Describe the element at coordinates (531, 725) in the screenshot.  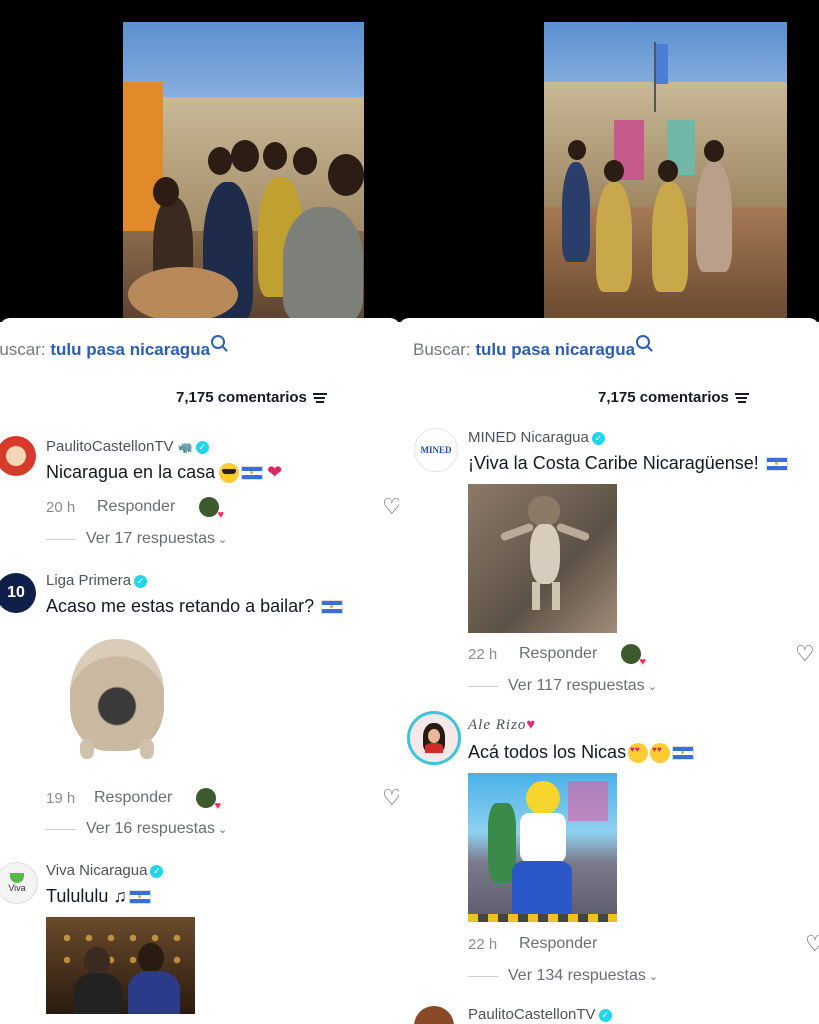
I see `pink-heart-emoji-icon: ♥` at that location.